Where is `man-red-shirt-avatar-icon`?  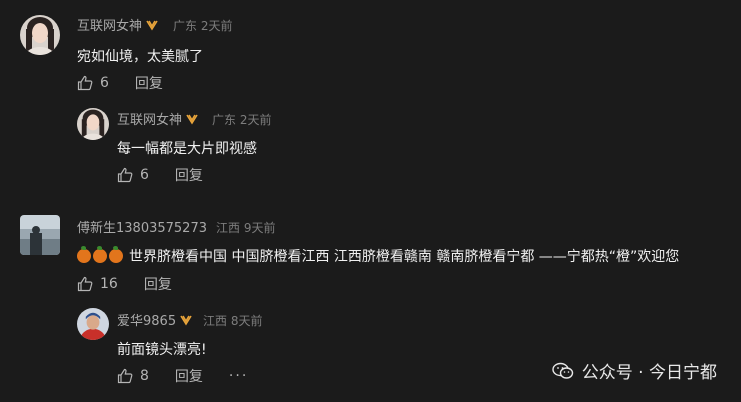 man-red-shirt-avatar-icon is located at coordinates (93, 324).